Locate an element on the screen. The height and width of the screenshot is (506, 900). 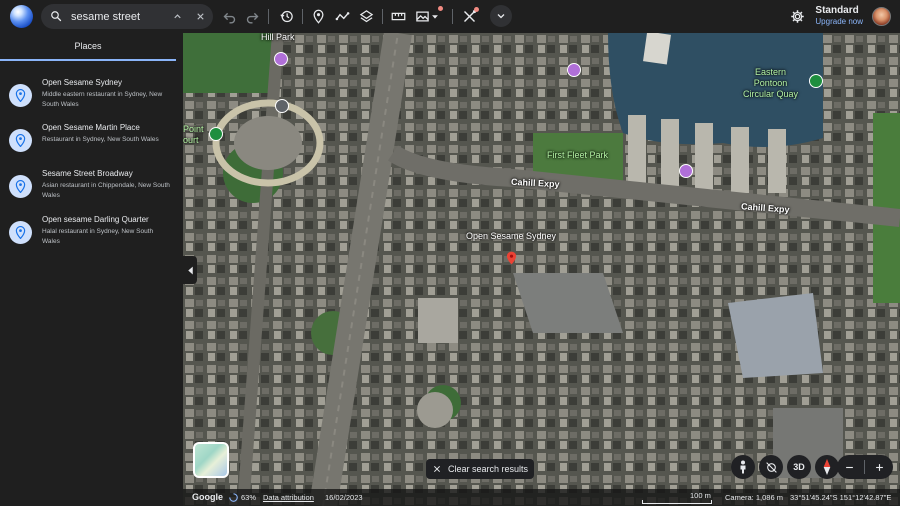
top-toolbar: Standard Upgrade now is located at coordinates (450, 16).